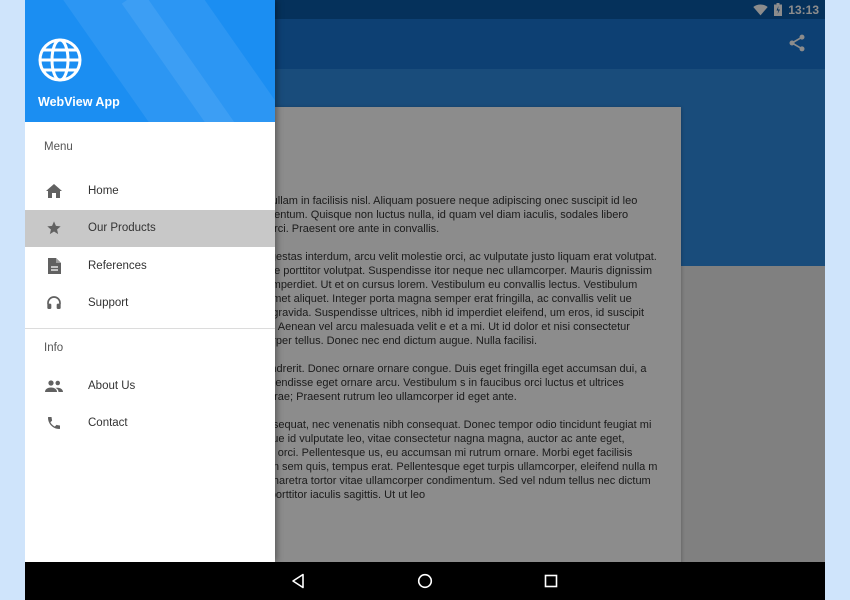 The height and width of the screenshot is (600, 850). What do you see at coordinates (108, 303) in the screenshot?
I see `menu-item-label: Support` at bounding box center [108, 303].